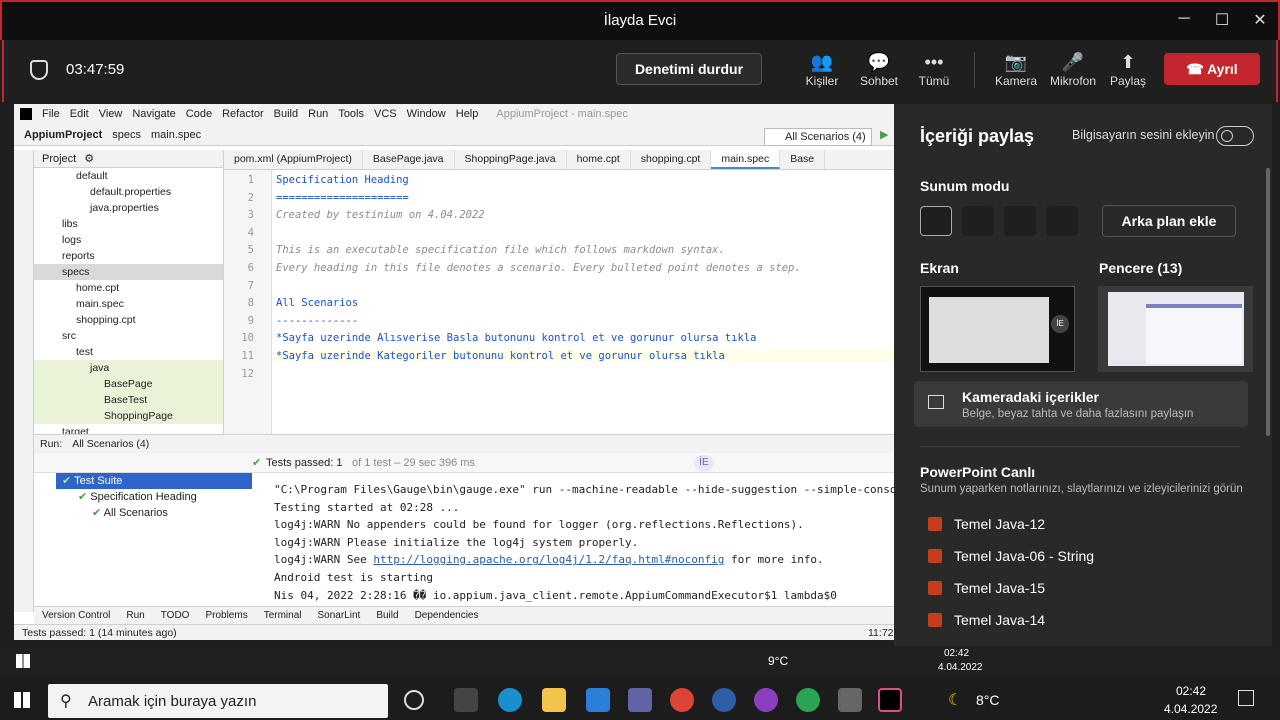 The image size is (1280, 720). Describe the element at coordinates (746, 159) in the screenshot. I see `editor-tab: main.spec` at that location.